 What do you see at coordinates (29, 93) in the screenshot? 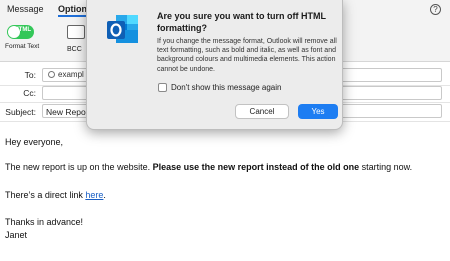
I see `cc-label: Cc:` at bounding box center [29, 93].